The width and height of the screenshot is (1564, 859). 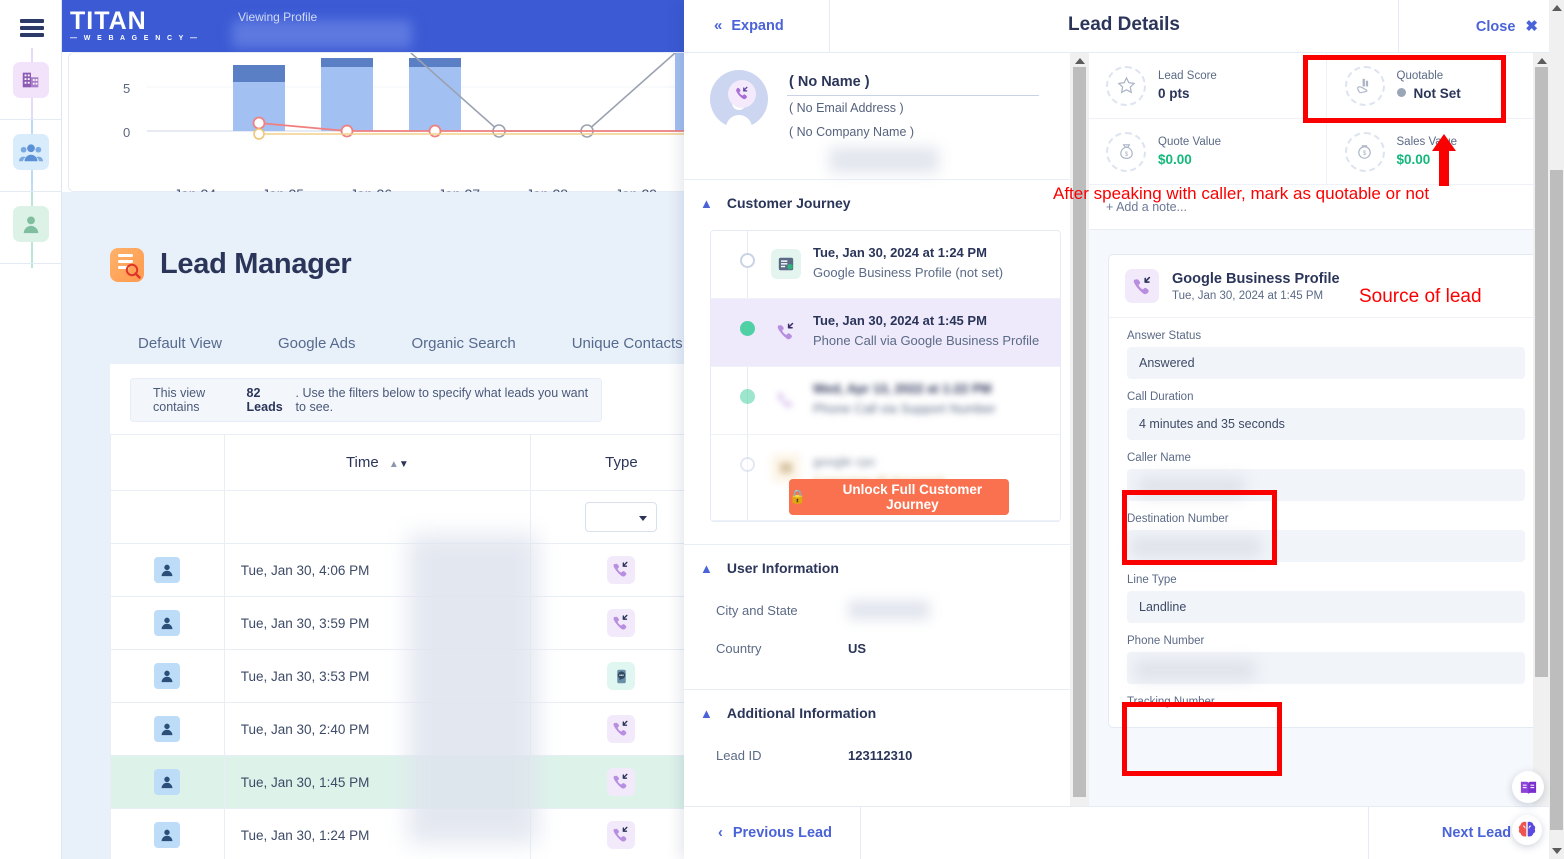 What do you see at coordinates (1126, 85) in the screenshot?
I see `star-icon` at bounding box center [1126, 85].